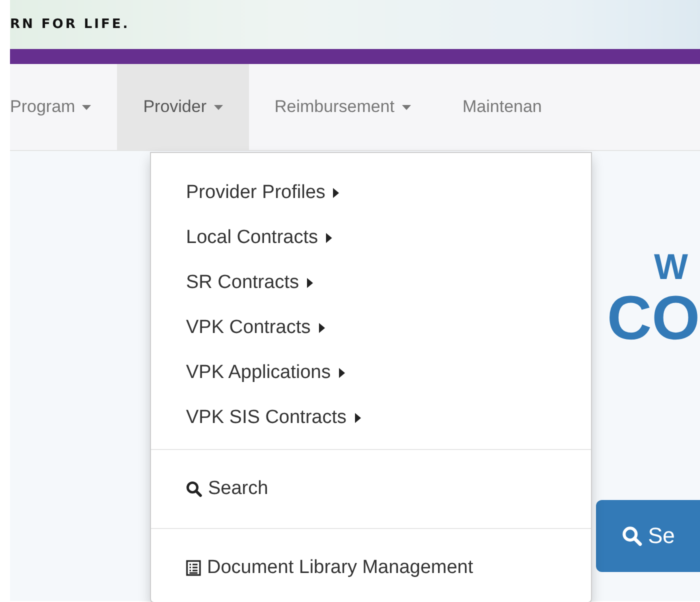 This screenshot has height=602, width=700. I want to click on menu-item: Document Library Management, so click(371, 568).